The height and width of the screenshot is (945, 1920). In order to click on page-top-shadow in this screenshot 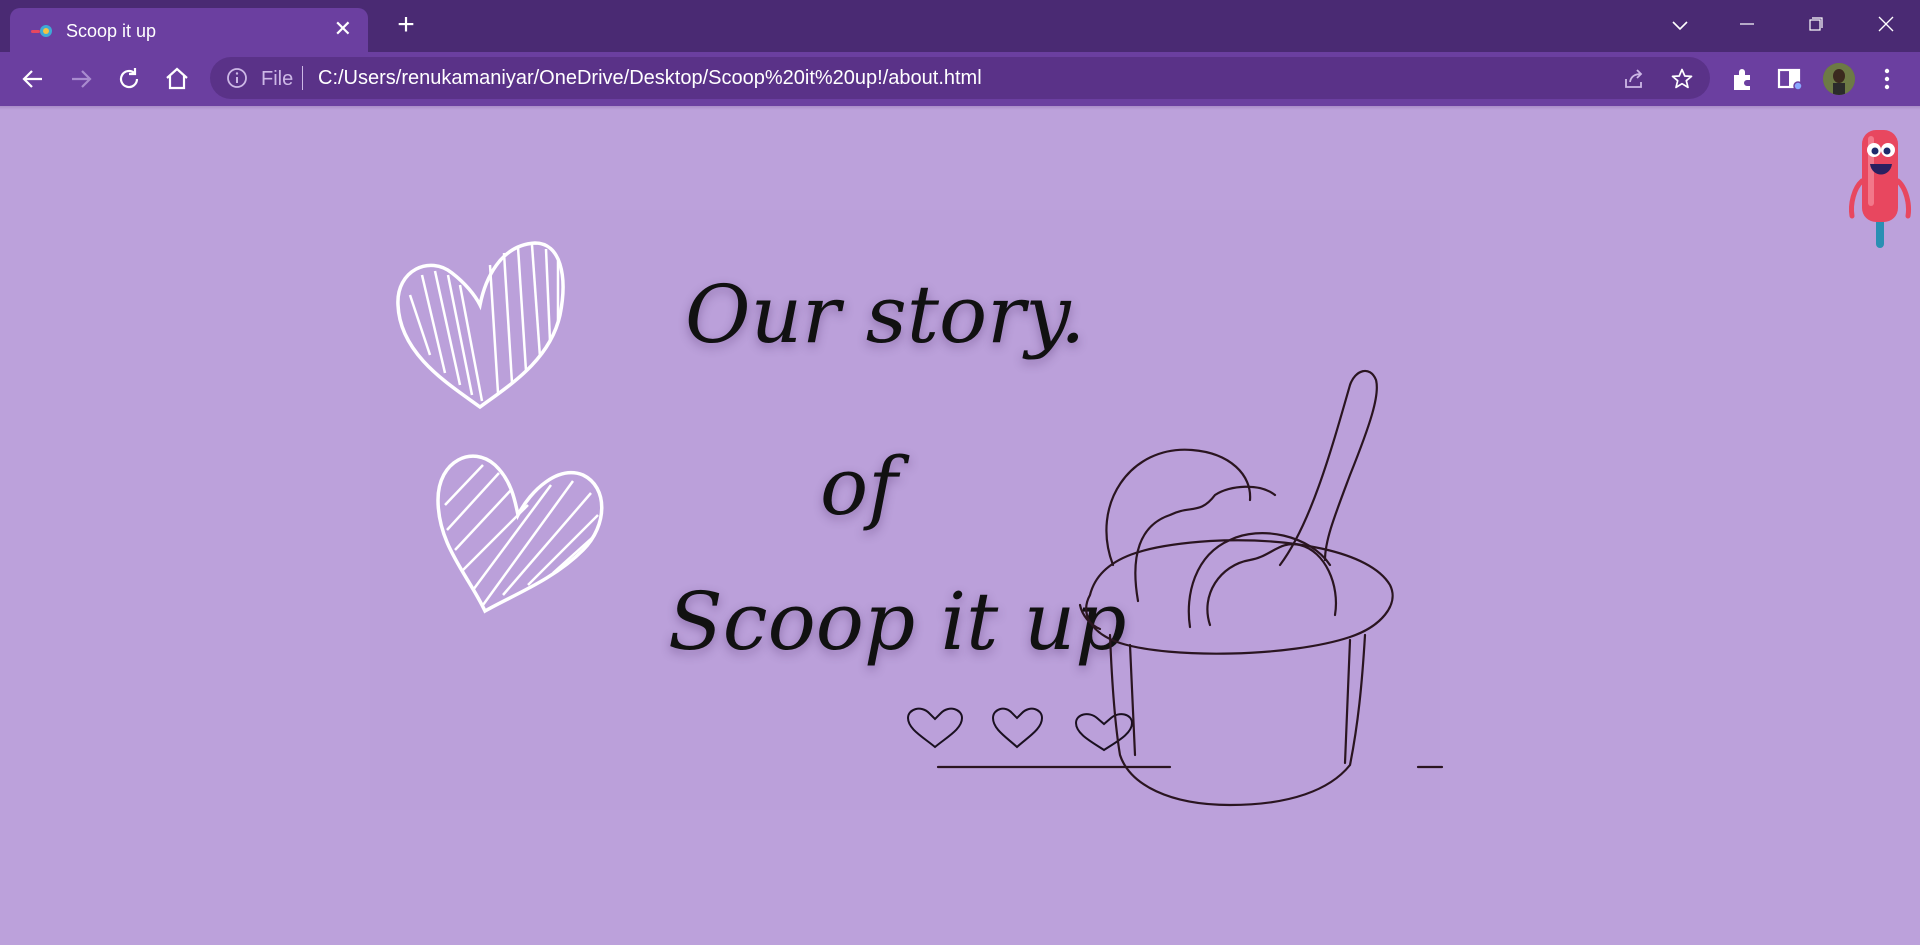, I will do `click(960, 108)`.